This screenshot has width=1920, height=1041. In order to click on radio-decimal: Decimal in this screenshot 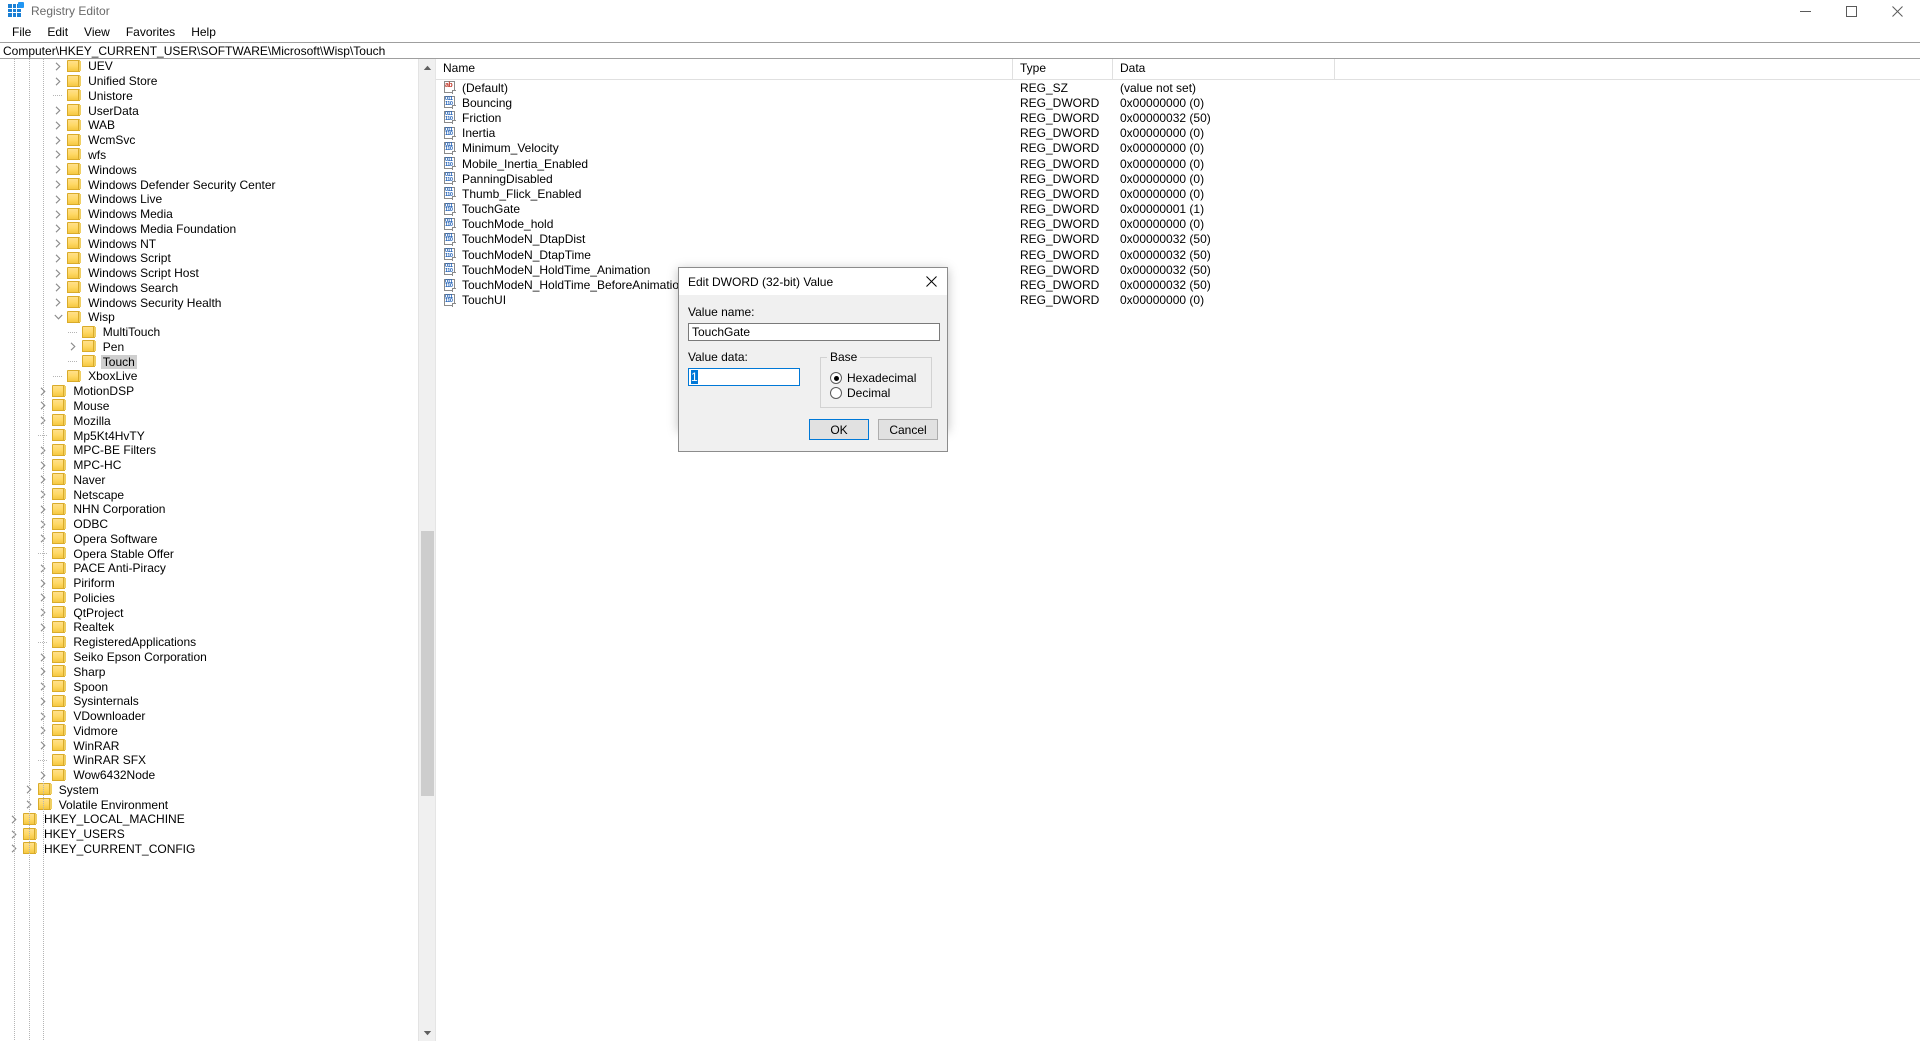, I will do `click(880, 393)`.